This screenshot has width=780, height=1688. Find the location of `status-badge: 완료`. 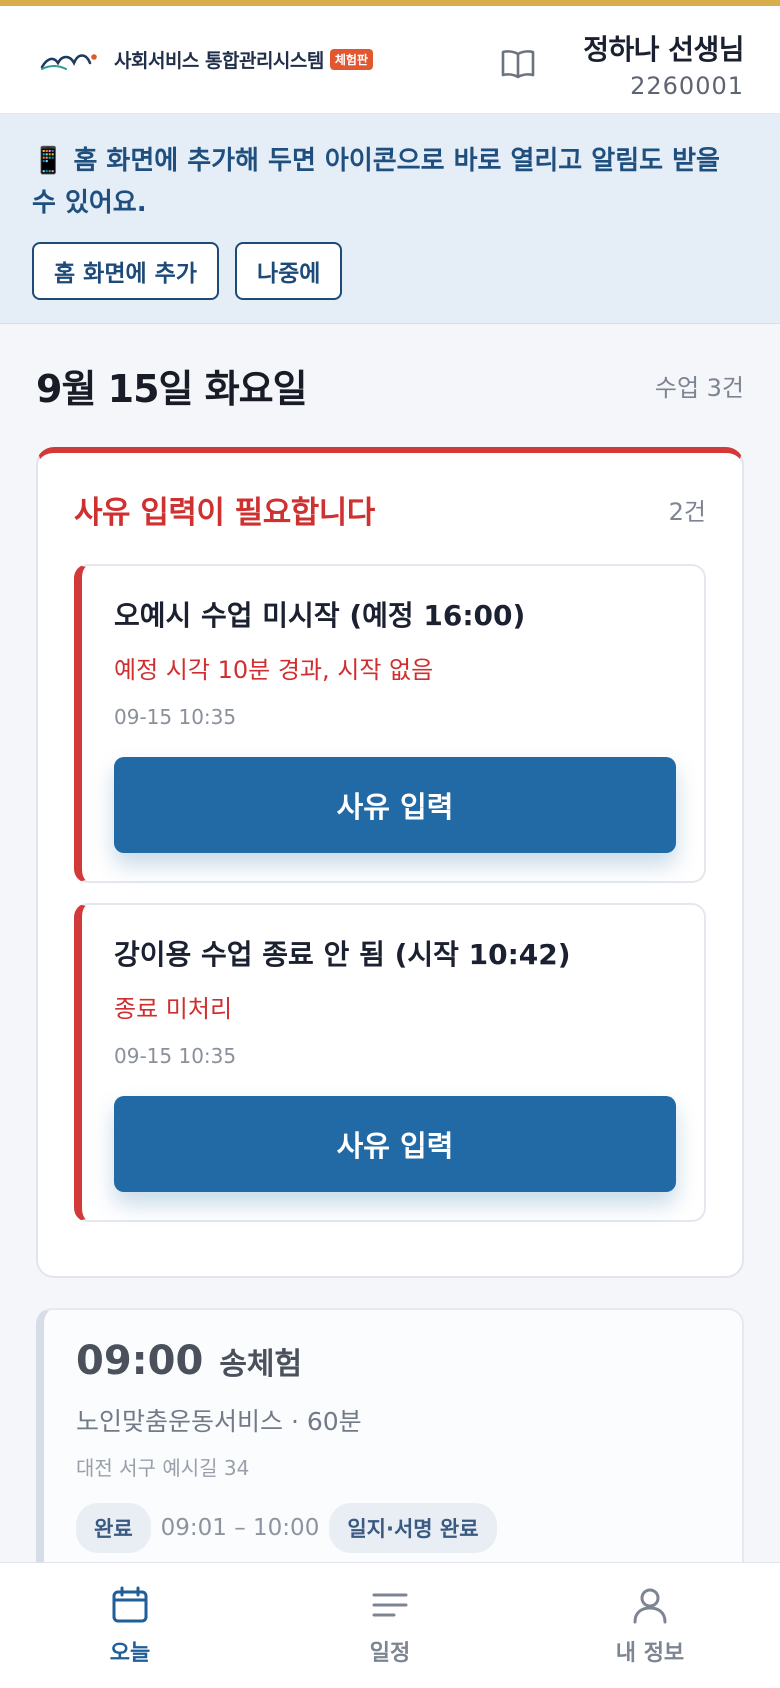

status-badge: 완료 is located at coordinates (113, 1528).